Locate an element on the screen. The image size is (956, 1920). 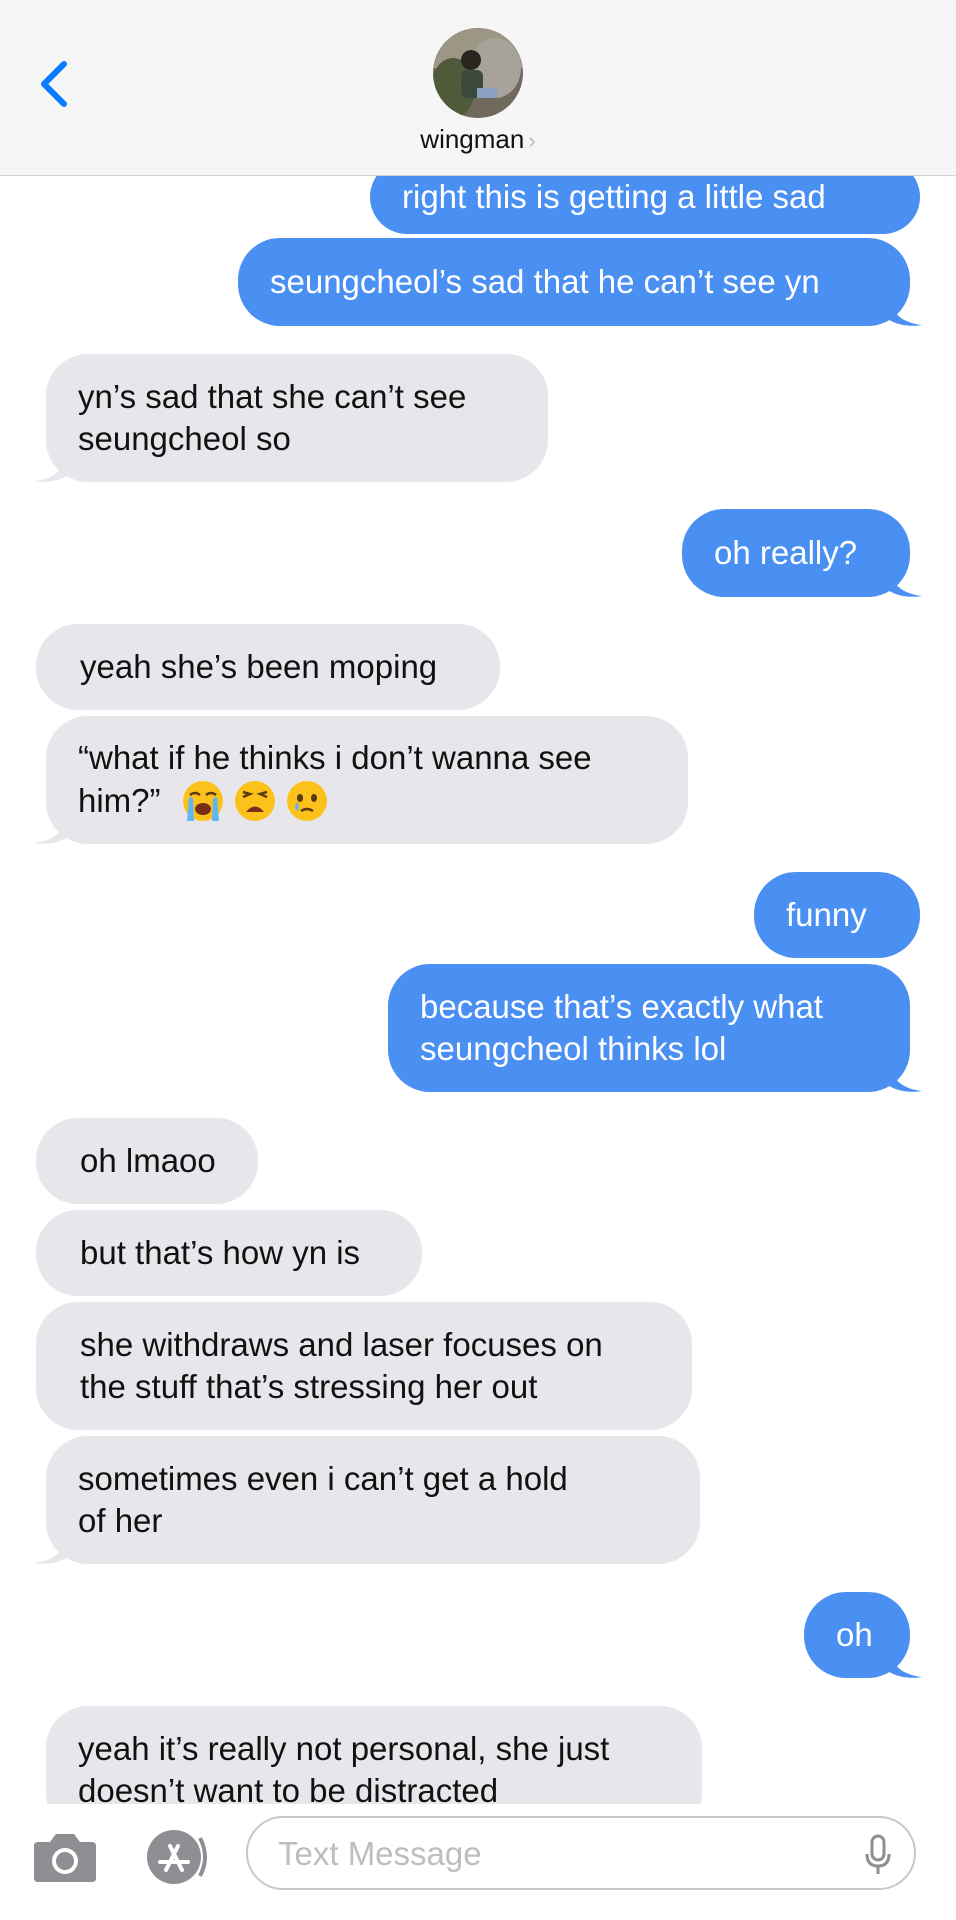
face-holding-back-tears-icon is located at coordinates (306, 801).